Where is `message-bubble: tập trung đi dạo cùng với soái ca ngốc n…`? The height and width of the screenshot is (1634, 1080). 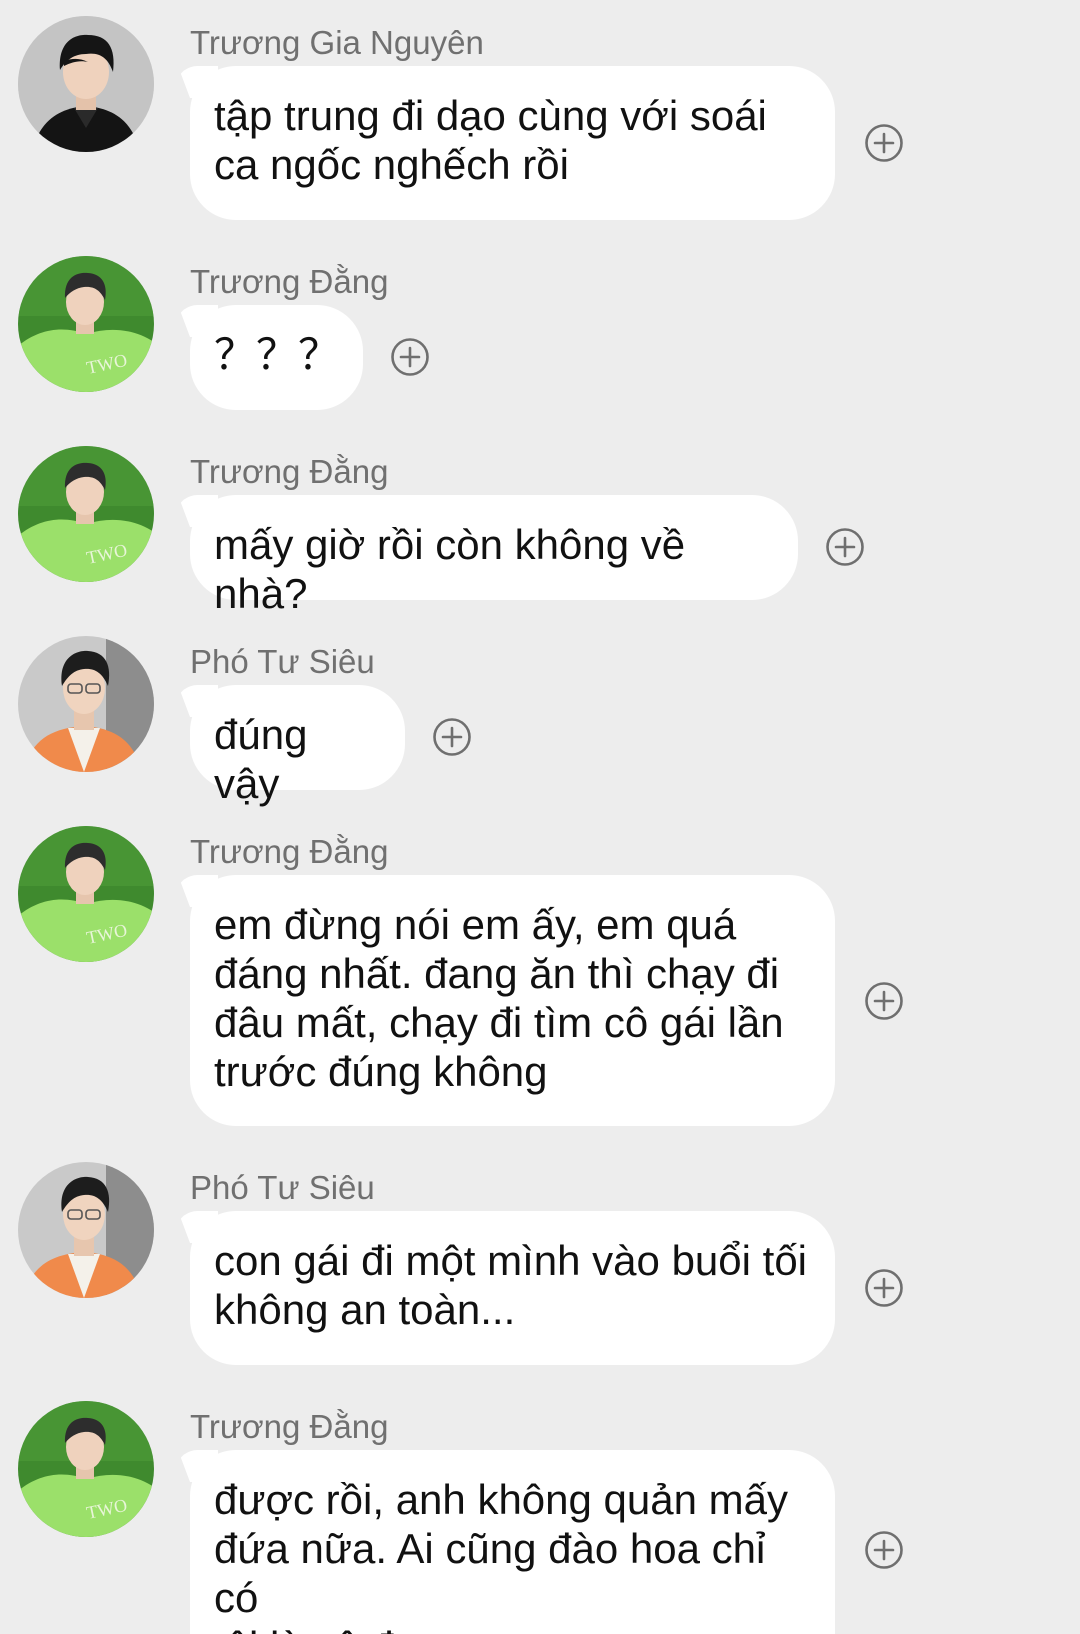 message-bubble: tập trung đi dạo cùng với soái ca ngốc n… is located at coordinates (512, 143).